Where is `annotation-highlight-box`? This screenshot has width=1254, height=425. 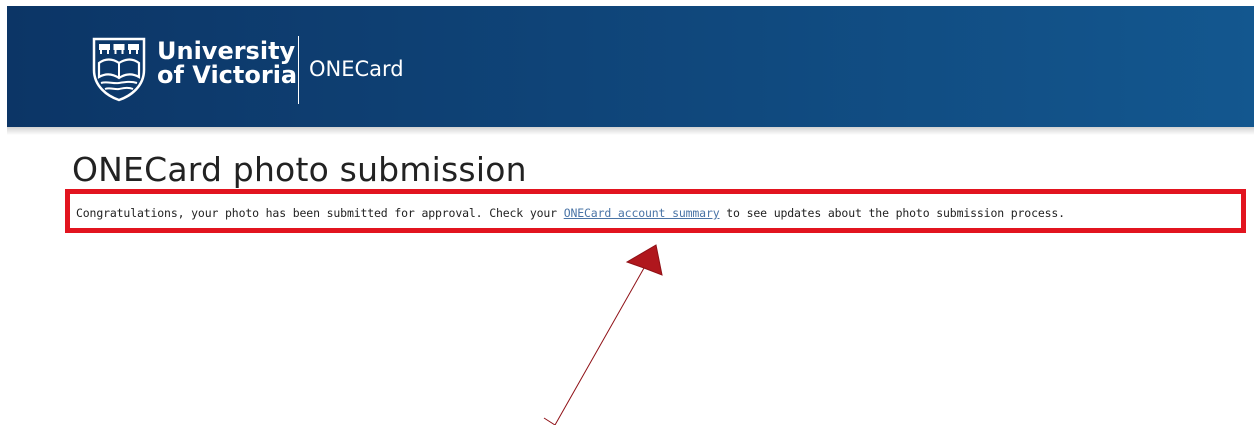 annotation-highlight-box is located at coordinates (655, 211).